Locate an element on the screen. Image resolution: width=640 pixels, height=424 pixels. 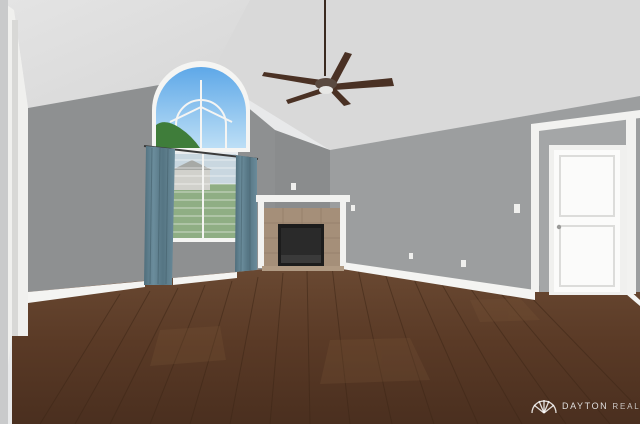
watermark-brand: DAYTON is located at coordinates (585, 406).